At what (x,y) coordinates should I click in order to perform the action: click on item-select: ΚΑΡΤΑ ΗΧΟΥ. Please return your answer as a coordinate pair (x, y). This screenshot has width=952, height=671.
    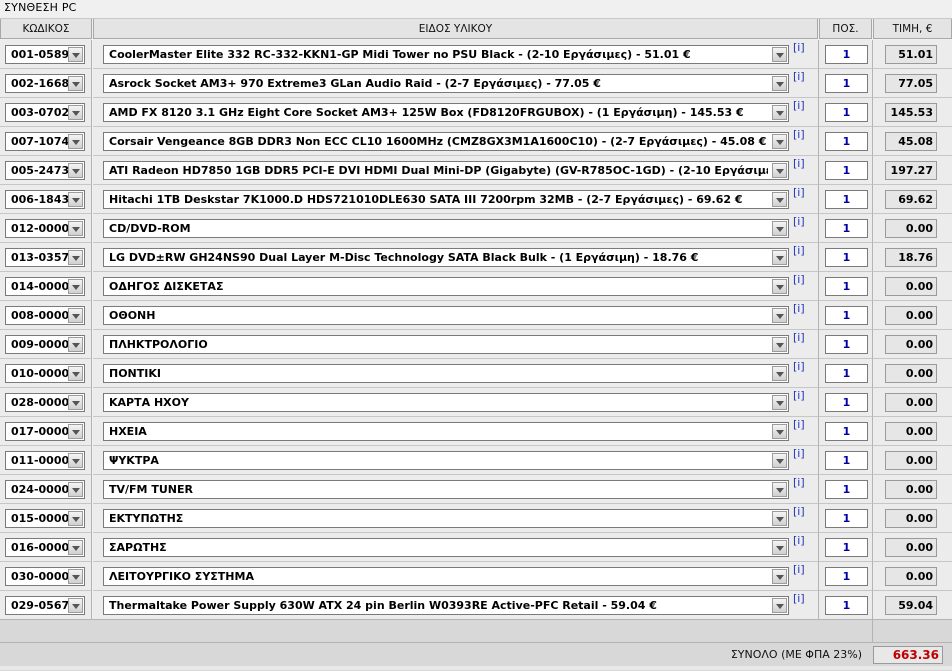
    Looking at the image, I should click on (446, 402).